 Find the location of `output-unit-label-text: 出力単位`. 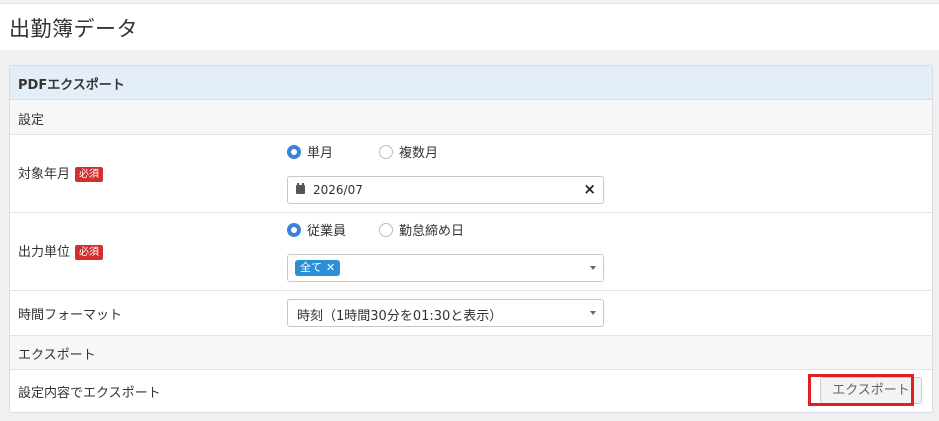

output-unit-label-text: 出力単位 is located at coordinates (44, 252).